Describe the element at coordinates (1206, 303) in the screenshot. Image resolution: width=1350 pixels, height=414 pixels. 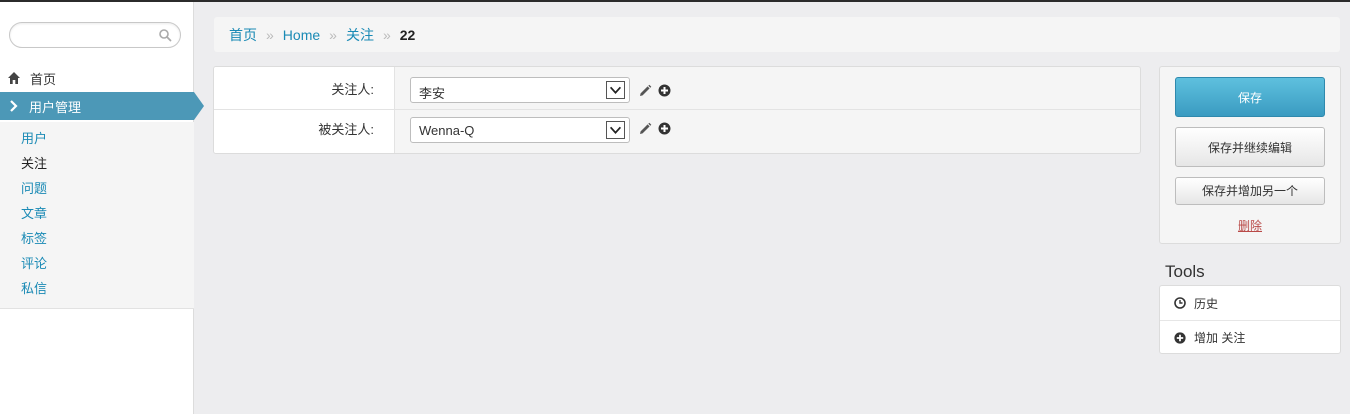
I see `tool-history-label: 历史` at that location.